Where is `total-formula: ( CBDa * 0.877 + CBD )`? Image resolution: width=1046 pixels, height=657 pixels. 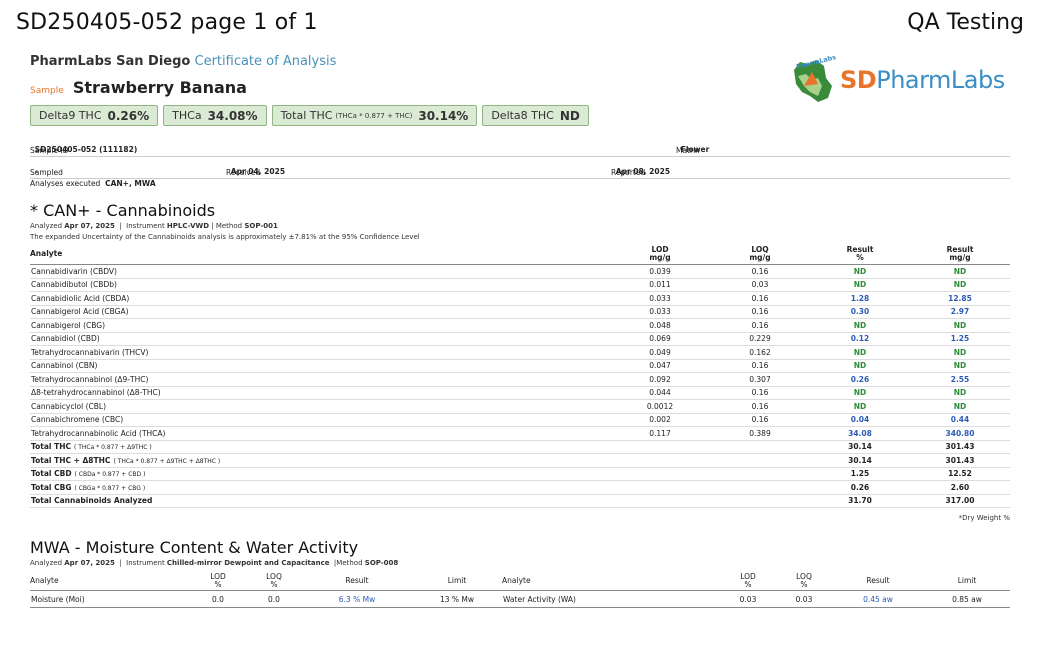 total-formula: ( CBDa * 0.877 + CBD ) is located at coordinates (110, 475).